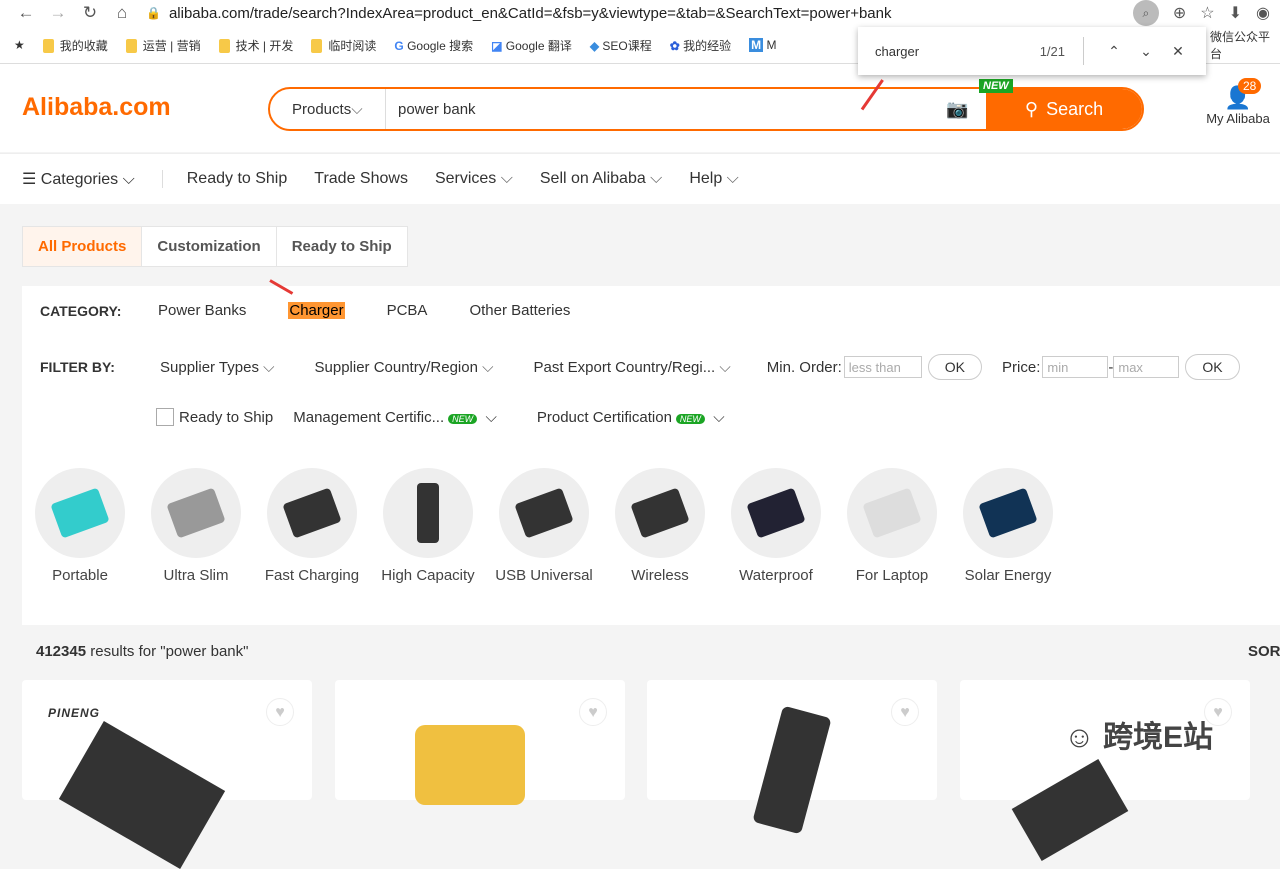 The height and width of the screenshot is (869, 1280). What do you see at coordinates (1245, 45) in the screenshot?
I see `bookmark: 微信公众平台` at bounding box center [1245, 45].